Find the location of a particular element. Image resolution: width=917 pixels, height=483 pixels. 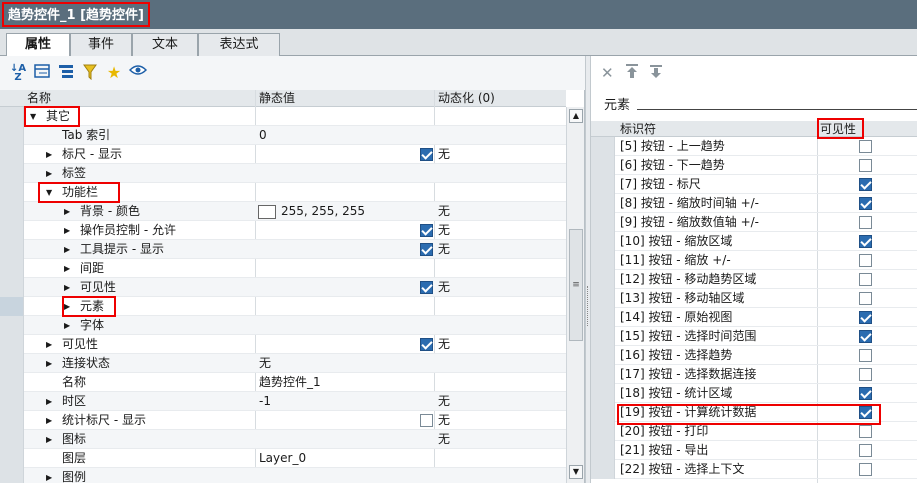

properties-scrollbar: ▲ ≡ ▼ is located at coordinates (575, 295).